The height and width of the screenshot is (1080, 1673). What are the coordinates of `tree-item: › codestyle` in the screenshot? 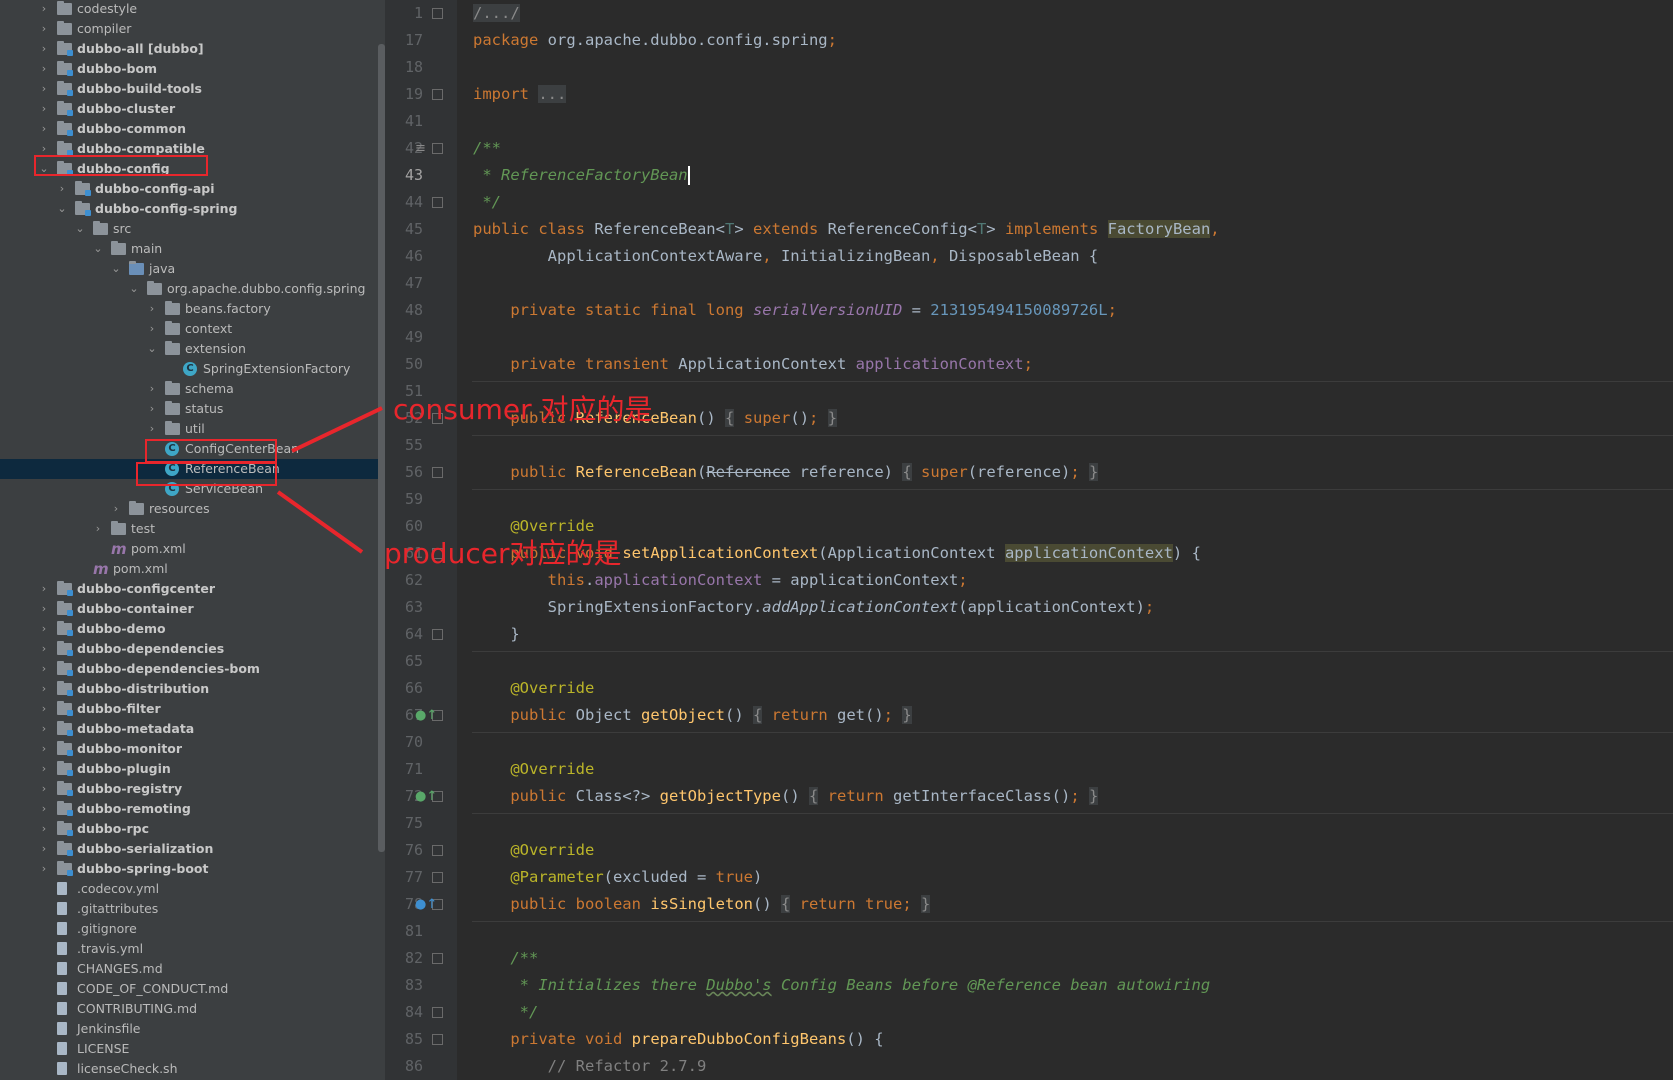 It's located at (192, 9).